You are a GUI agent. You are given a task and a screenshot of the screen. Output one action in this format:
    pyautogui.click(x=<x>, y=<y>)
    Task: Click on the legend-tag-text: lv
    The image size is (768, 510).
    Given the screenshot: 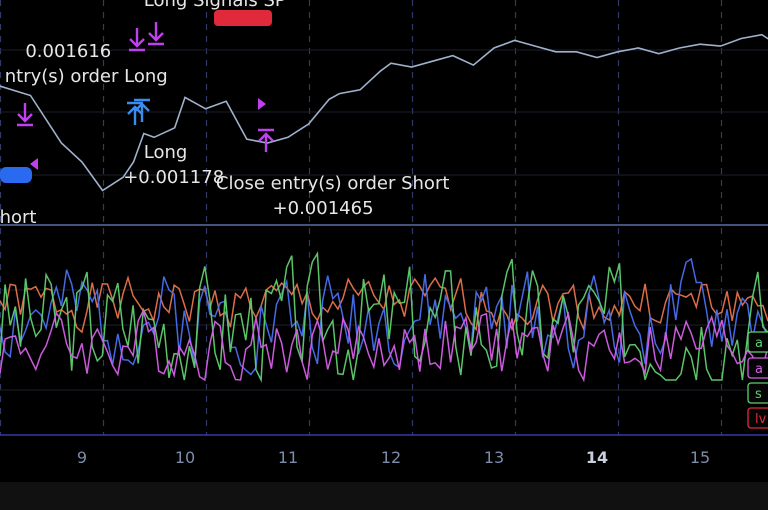 What is the action you would take?
    pyautogui.click(x=761, y=419)
    